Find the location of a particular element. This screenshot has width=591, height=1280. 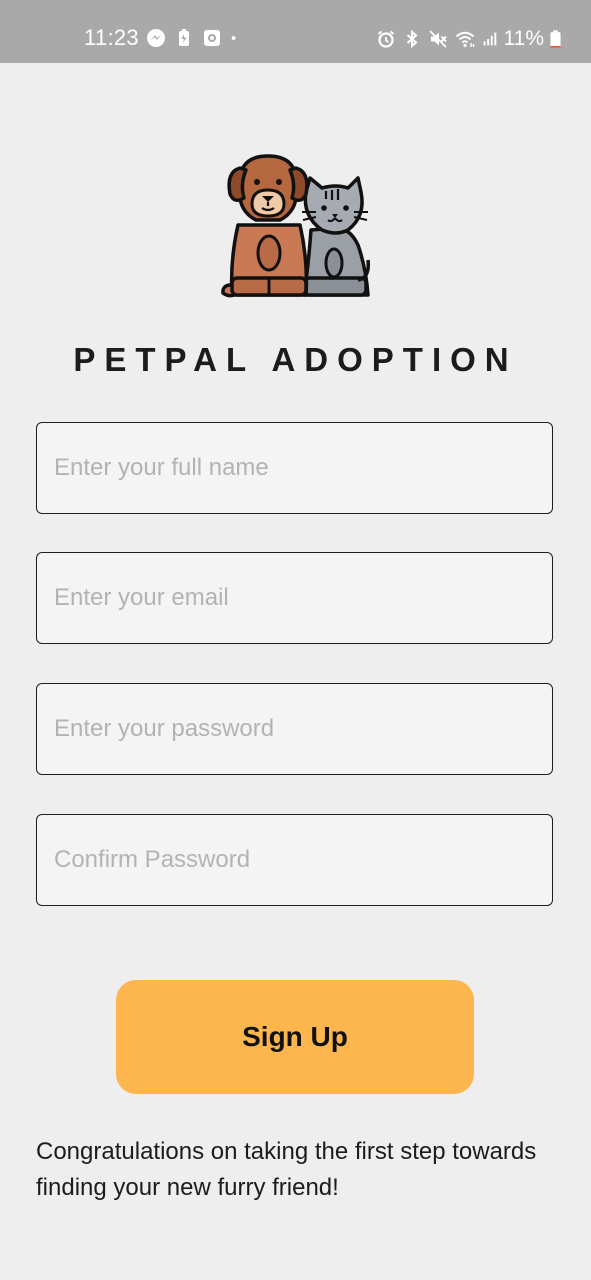

signal-icon is located at coordinates (489, 39).